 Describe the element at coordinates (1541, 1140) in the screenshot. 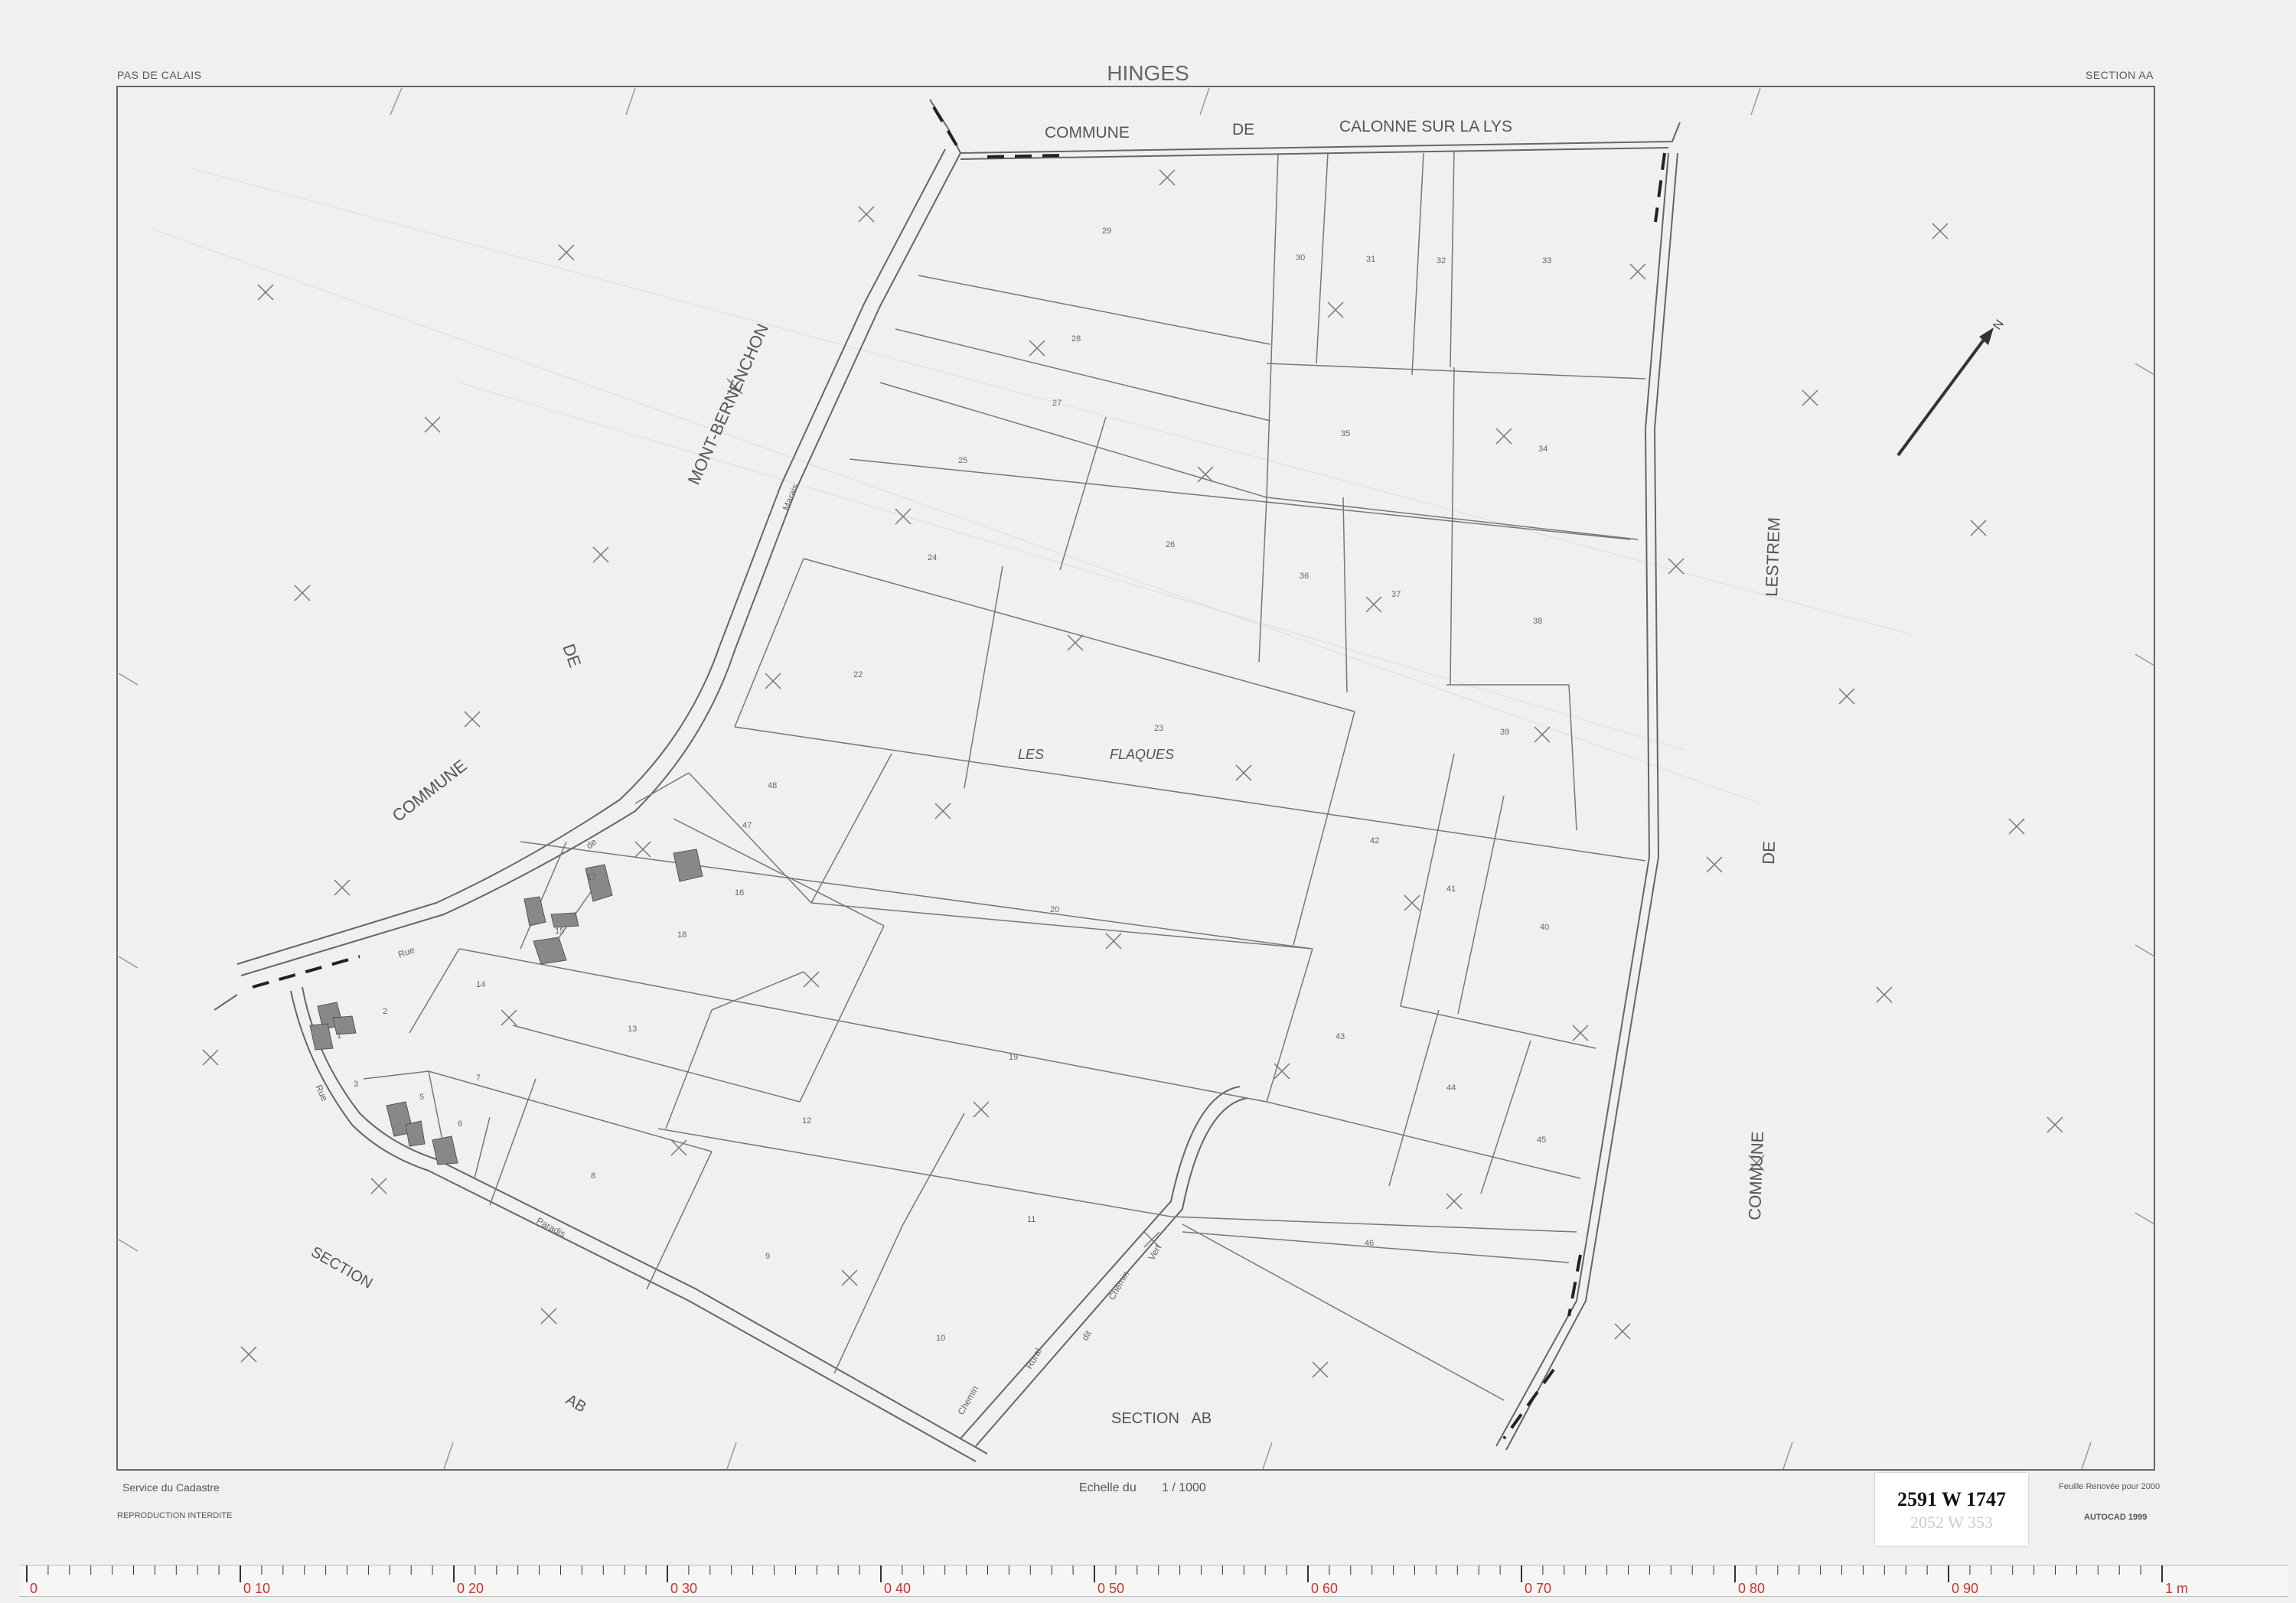

I see `parcel-number: 45` at that location.